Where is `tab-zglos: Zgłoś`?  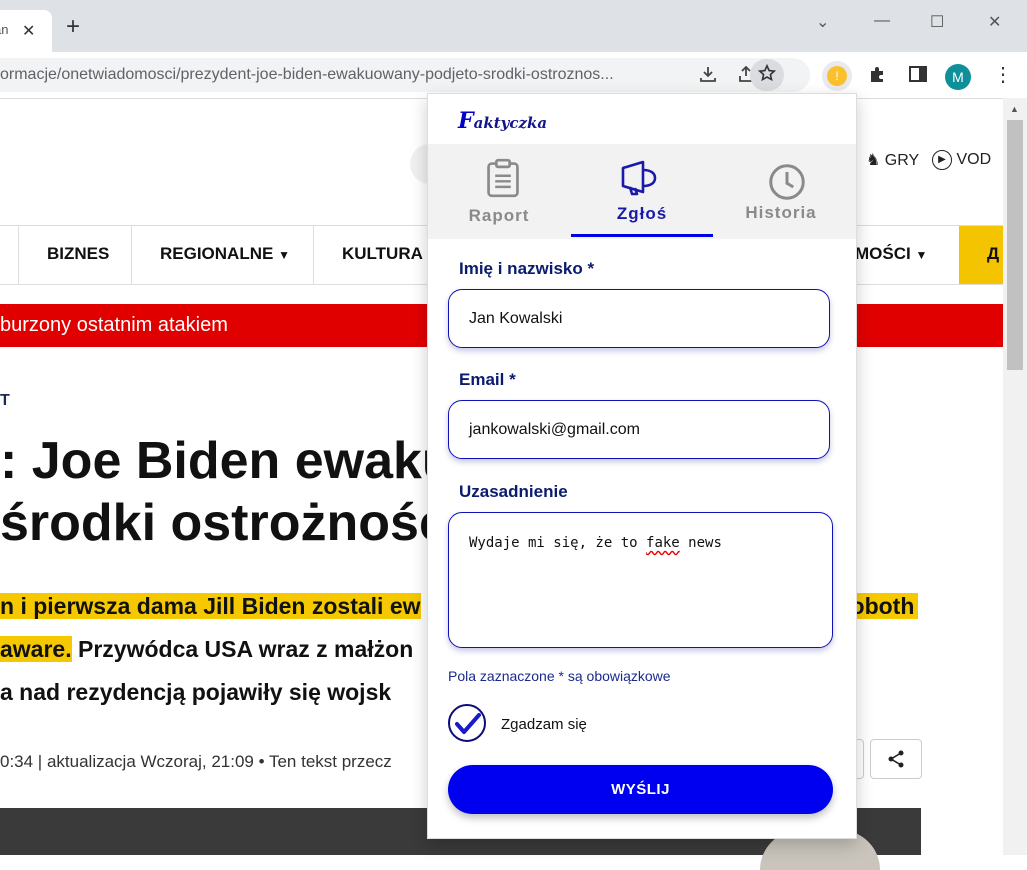 tab-zglos: Zgłoś is located at coordinates (642, 191).